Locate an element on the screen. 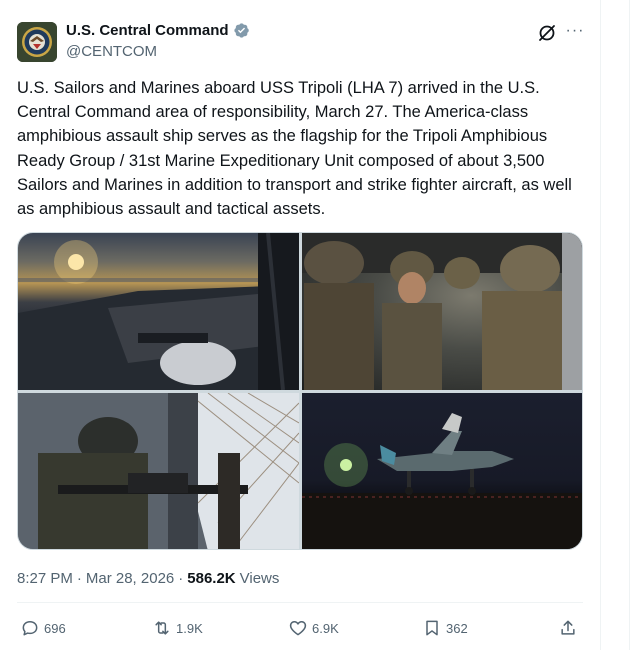  bookmark-count: 362 is located at coordinates (457, 628).